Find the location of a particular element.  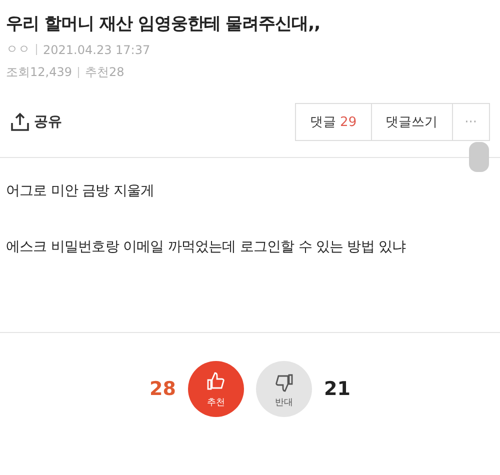

vote-count: 28 is located at coordinates (163, 389).